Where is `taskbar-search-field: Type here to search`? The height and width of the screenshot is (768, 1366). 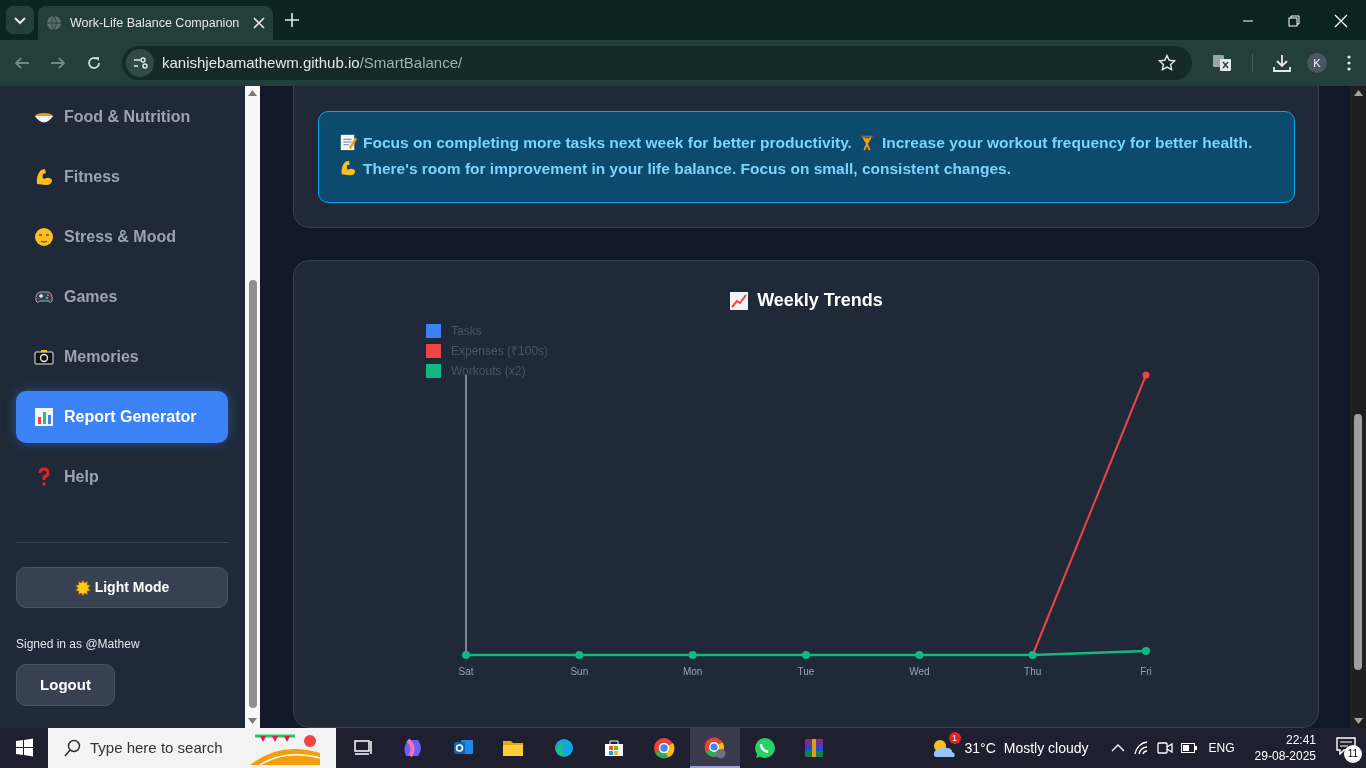 taskbar-search-field: Type here to search is located at coordinates (192, 748).